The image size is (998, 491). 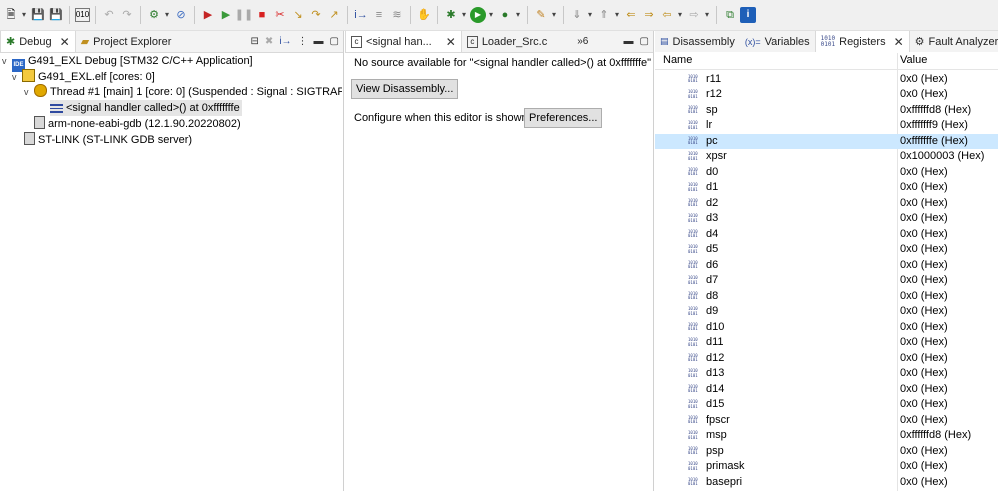 What do you see at coordinates (83, 77) in the screenshot?
I see `tree-item-elf: v G491_EXL.elf [cores: 0]` at bounding box center [83, 77].